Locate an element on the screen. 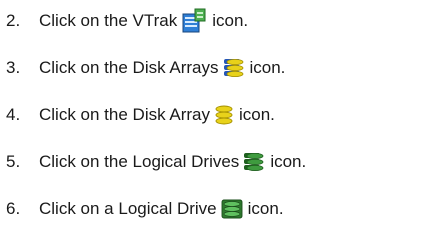  disk-array-icon is located at coordinates (224, 115).